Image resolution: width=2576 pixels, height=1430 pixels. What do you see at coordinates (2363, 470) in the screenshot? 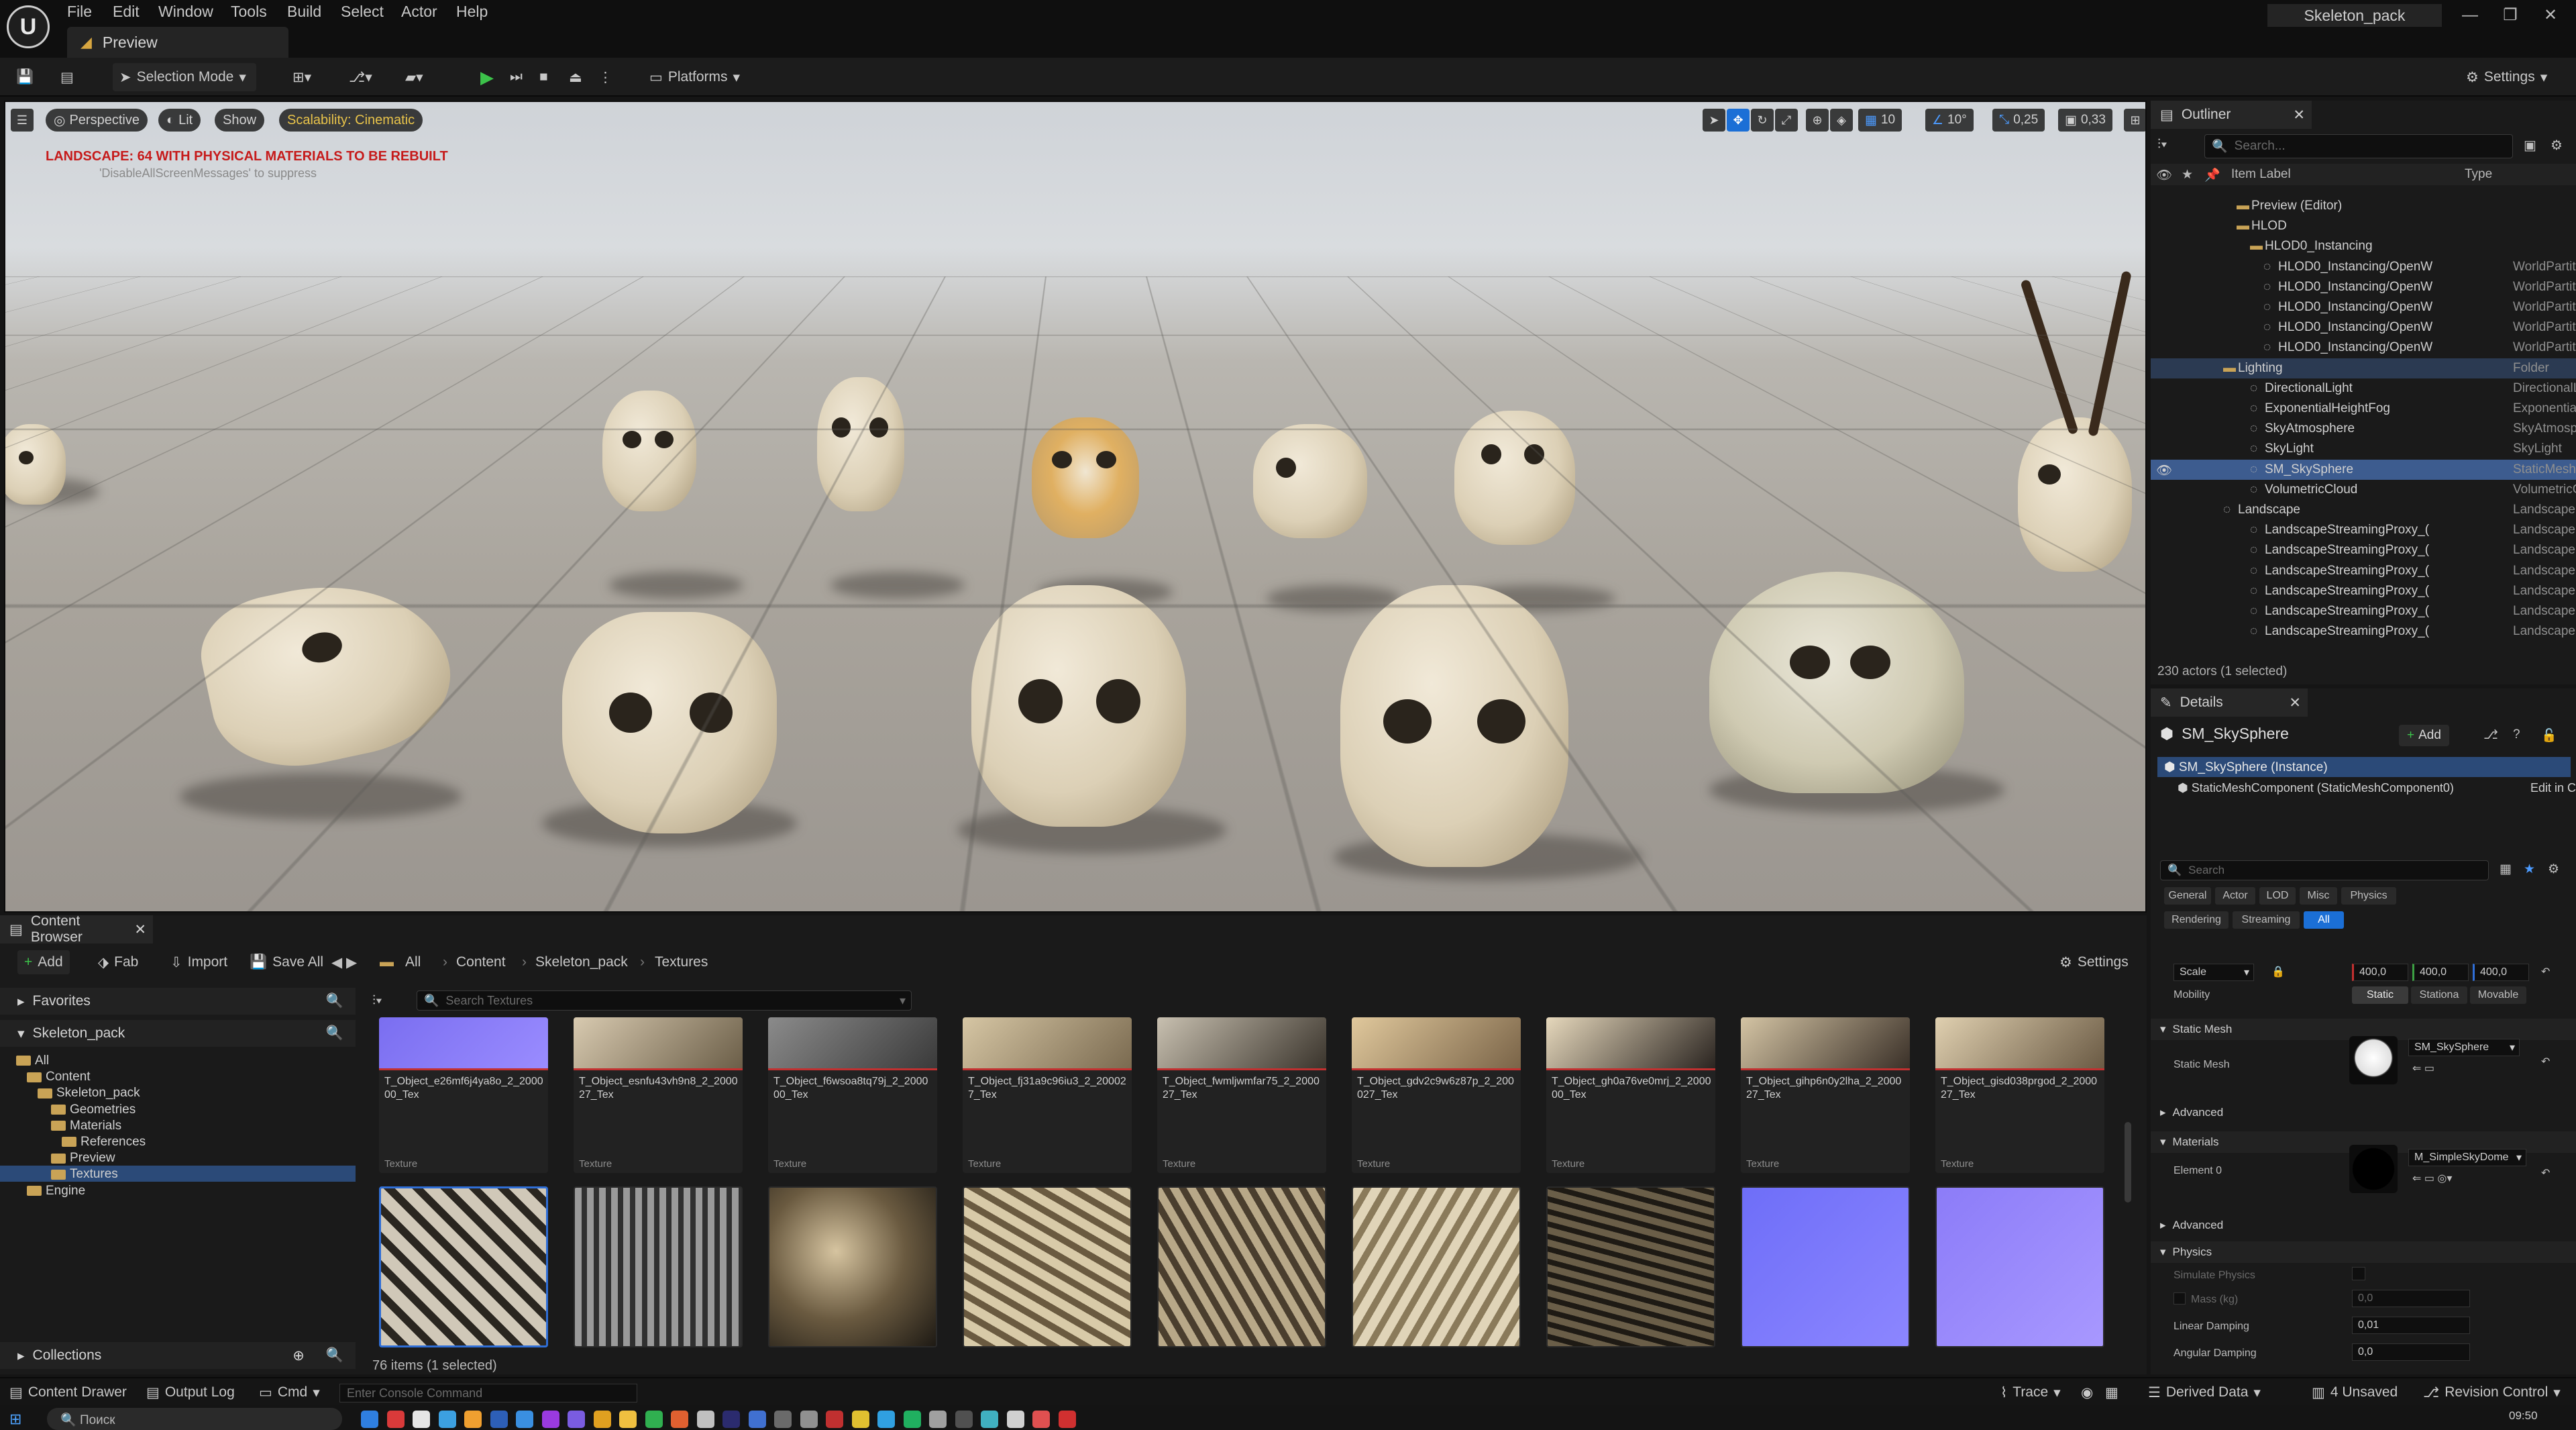
I see `outliner-row: 👁 ◌ SM_SkySphere StaticMeshAct` at bounding box center [2363, 470].